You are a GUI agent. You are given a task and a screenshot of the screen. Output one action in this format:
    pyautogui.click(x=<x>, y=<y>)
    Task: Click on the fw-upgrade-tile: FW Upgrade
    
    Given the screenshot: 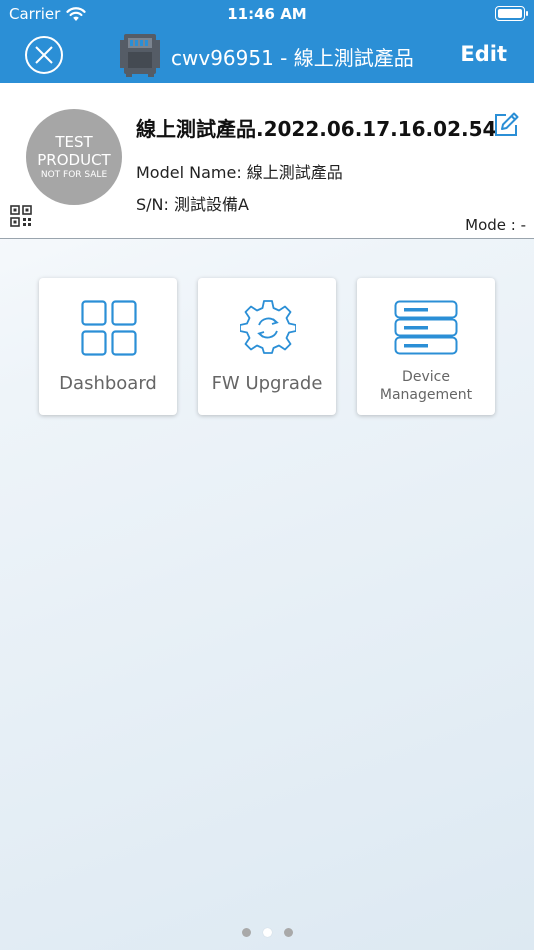 What is the action you would take?
    pyautogui.click(x=267, y=346)
    